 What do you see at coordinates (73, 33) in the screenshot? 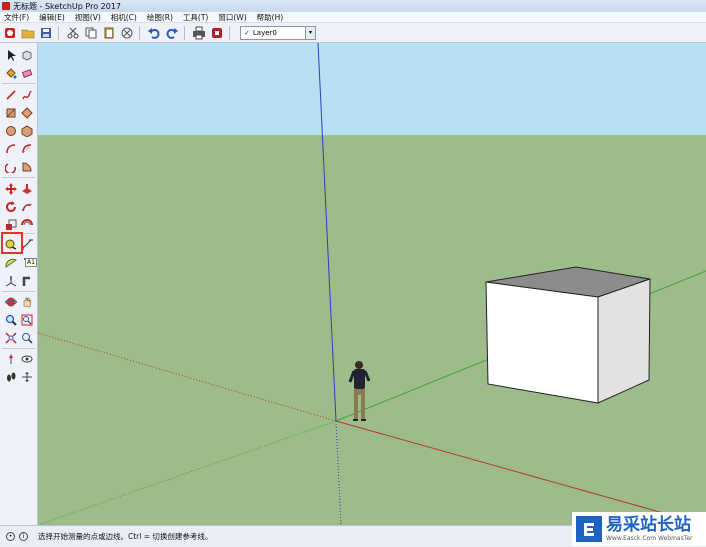
I see `cut-icon` at bounding box center [73, 33].